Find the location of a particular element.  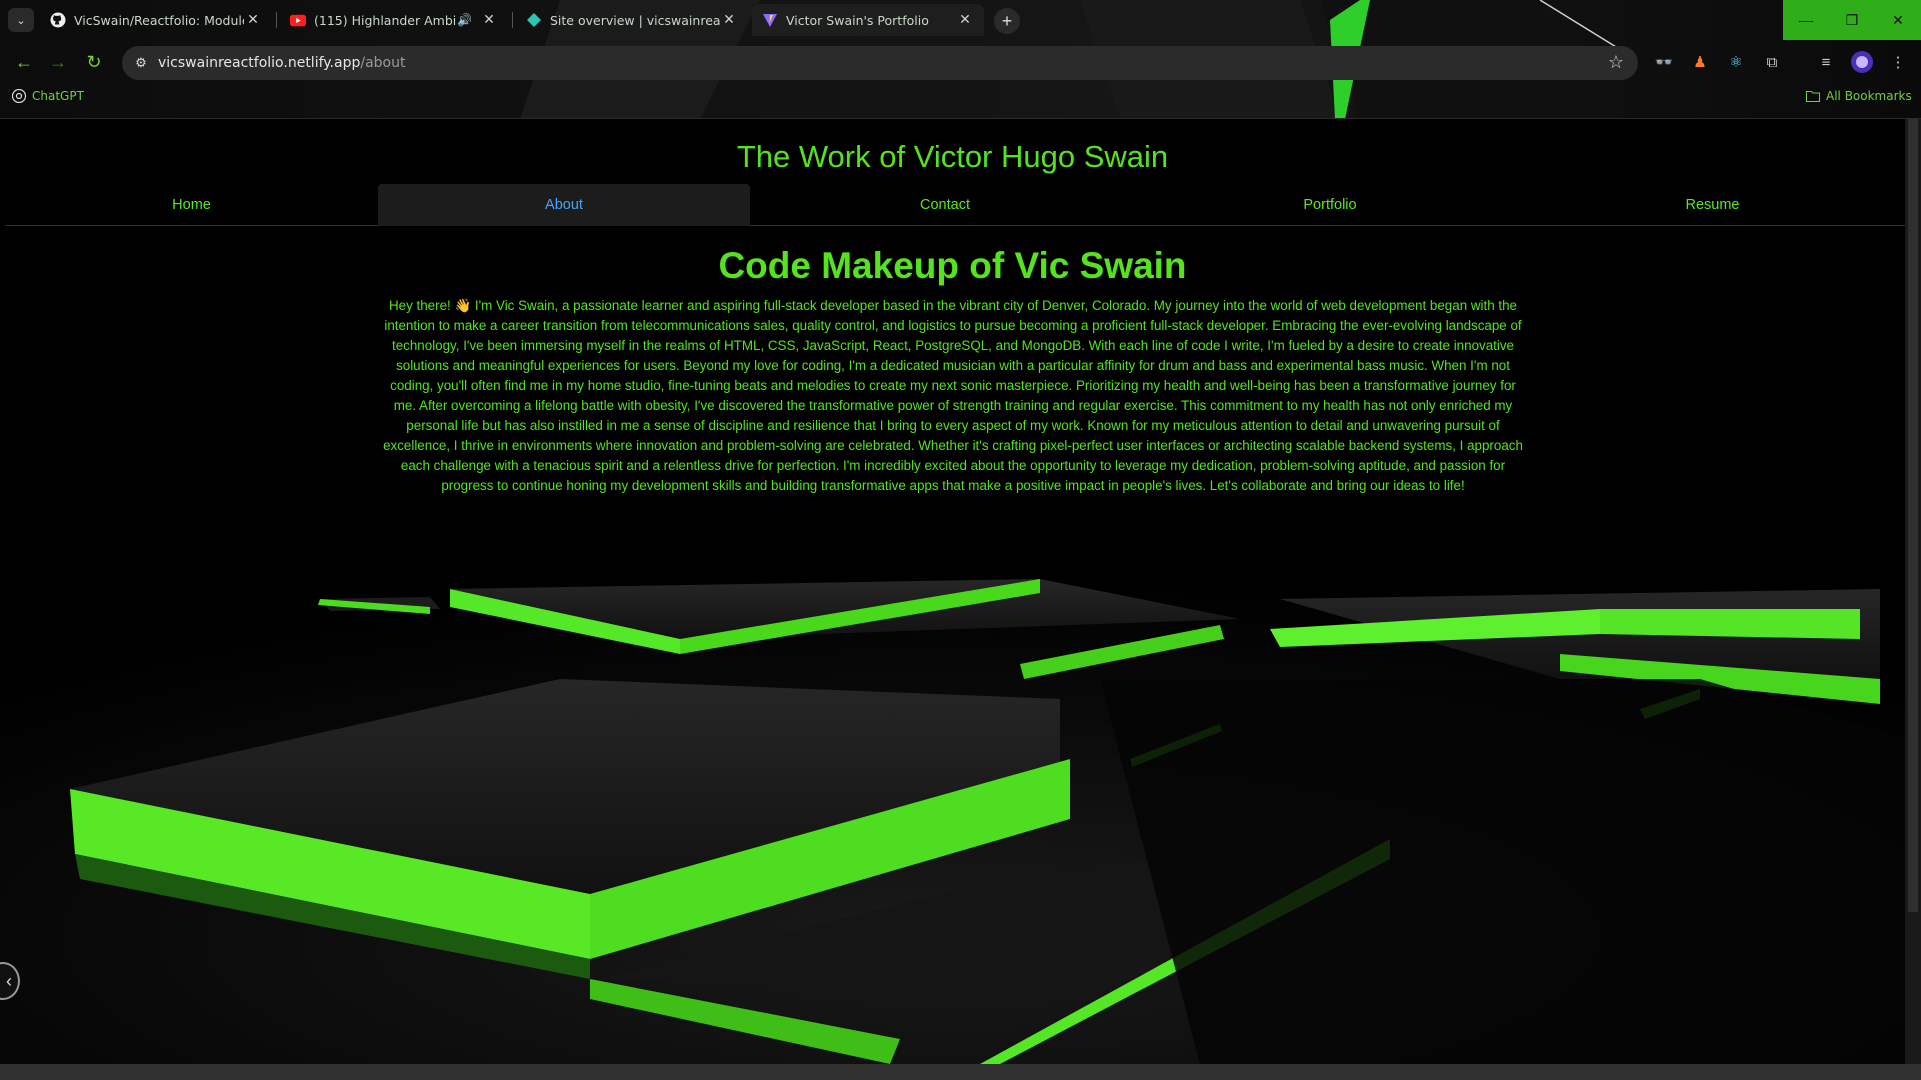

forward-button: → is located at coordinates (58, 62).